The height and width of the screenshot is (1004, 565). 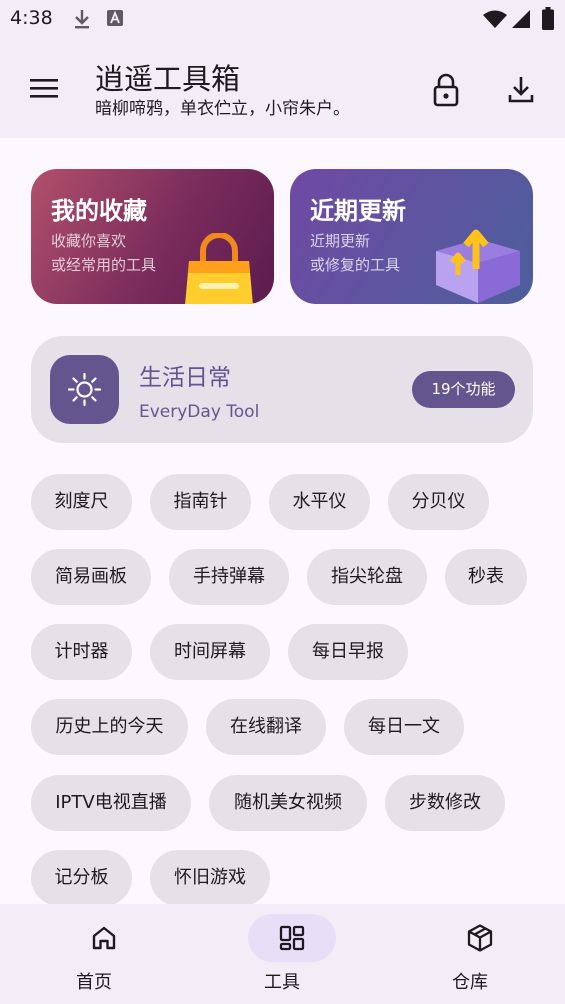 I want to click on tool-chip: 简易画板, so click(x=91, y=577).